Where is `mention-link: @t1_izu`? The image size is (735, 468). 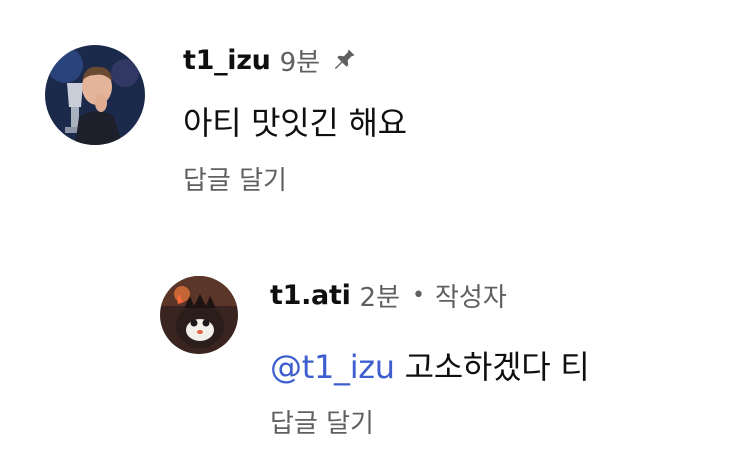
mention-link: @t1_izu is located at coordinates (332, 367).